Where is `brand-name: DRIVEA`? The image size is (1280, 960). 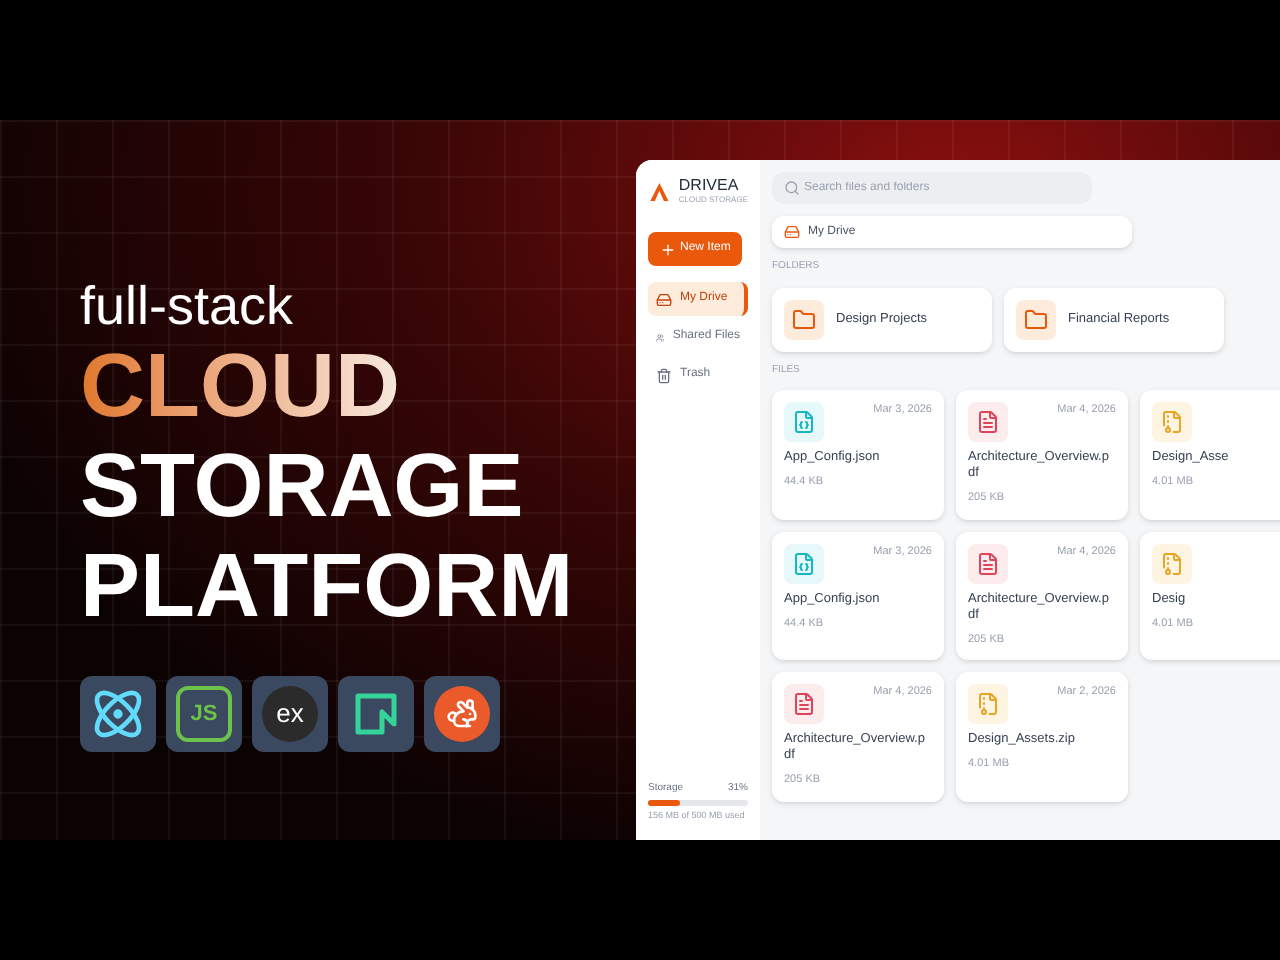 brand-name: DRIVEA is located at coordinates (709, 186).